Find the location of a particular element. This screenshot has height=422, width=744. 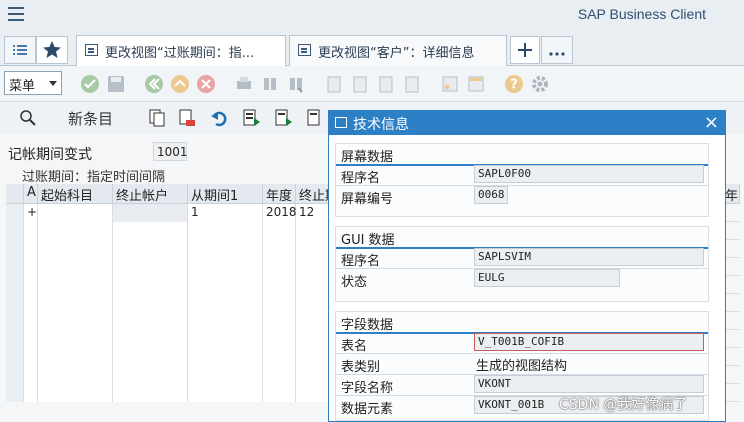

period-variant-field: 1001 is located at coordinates (170, 151).